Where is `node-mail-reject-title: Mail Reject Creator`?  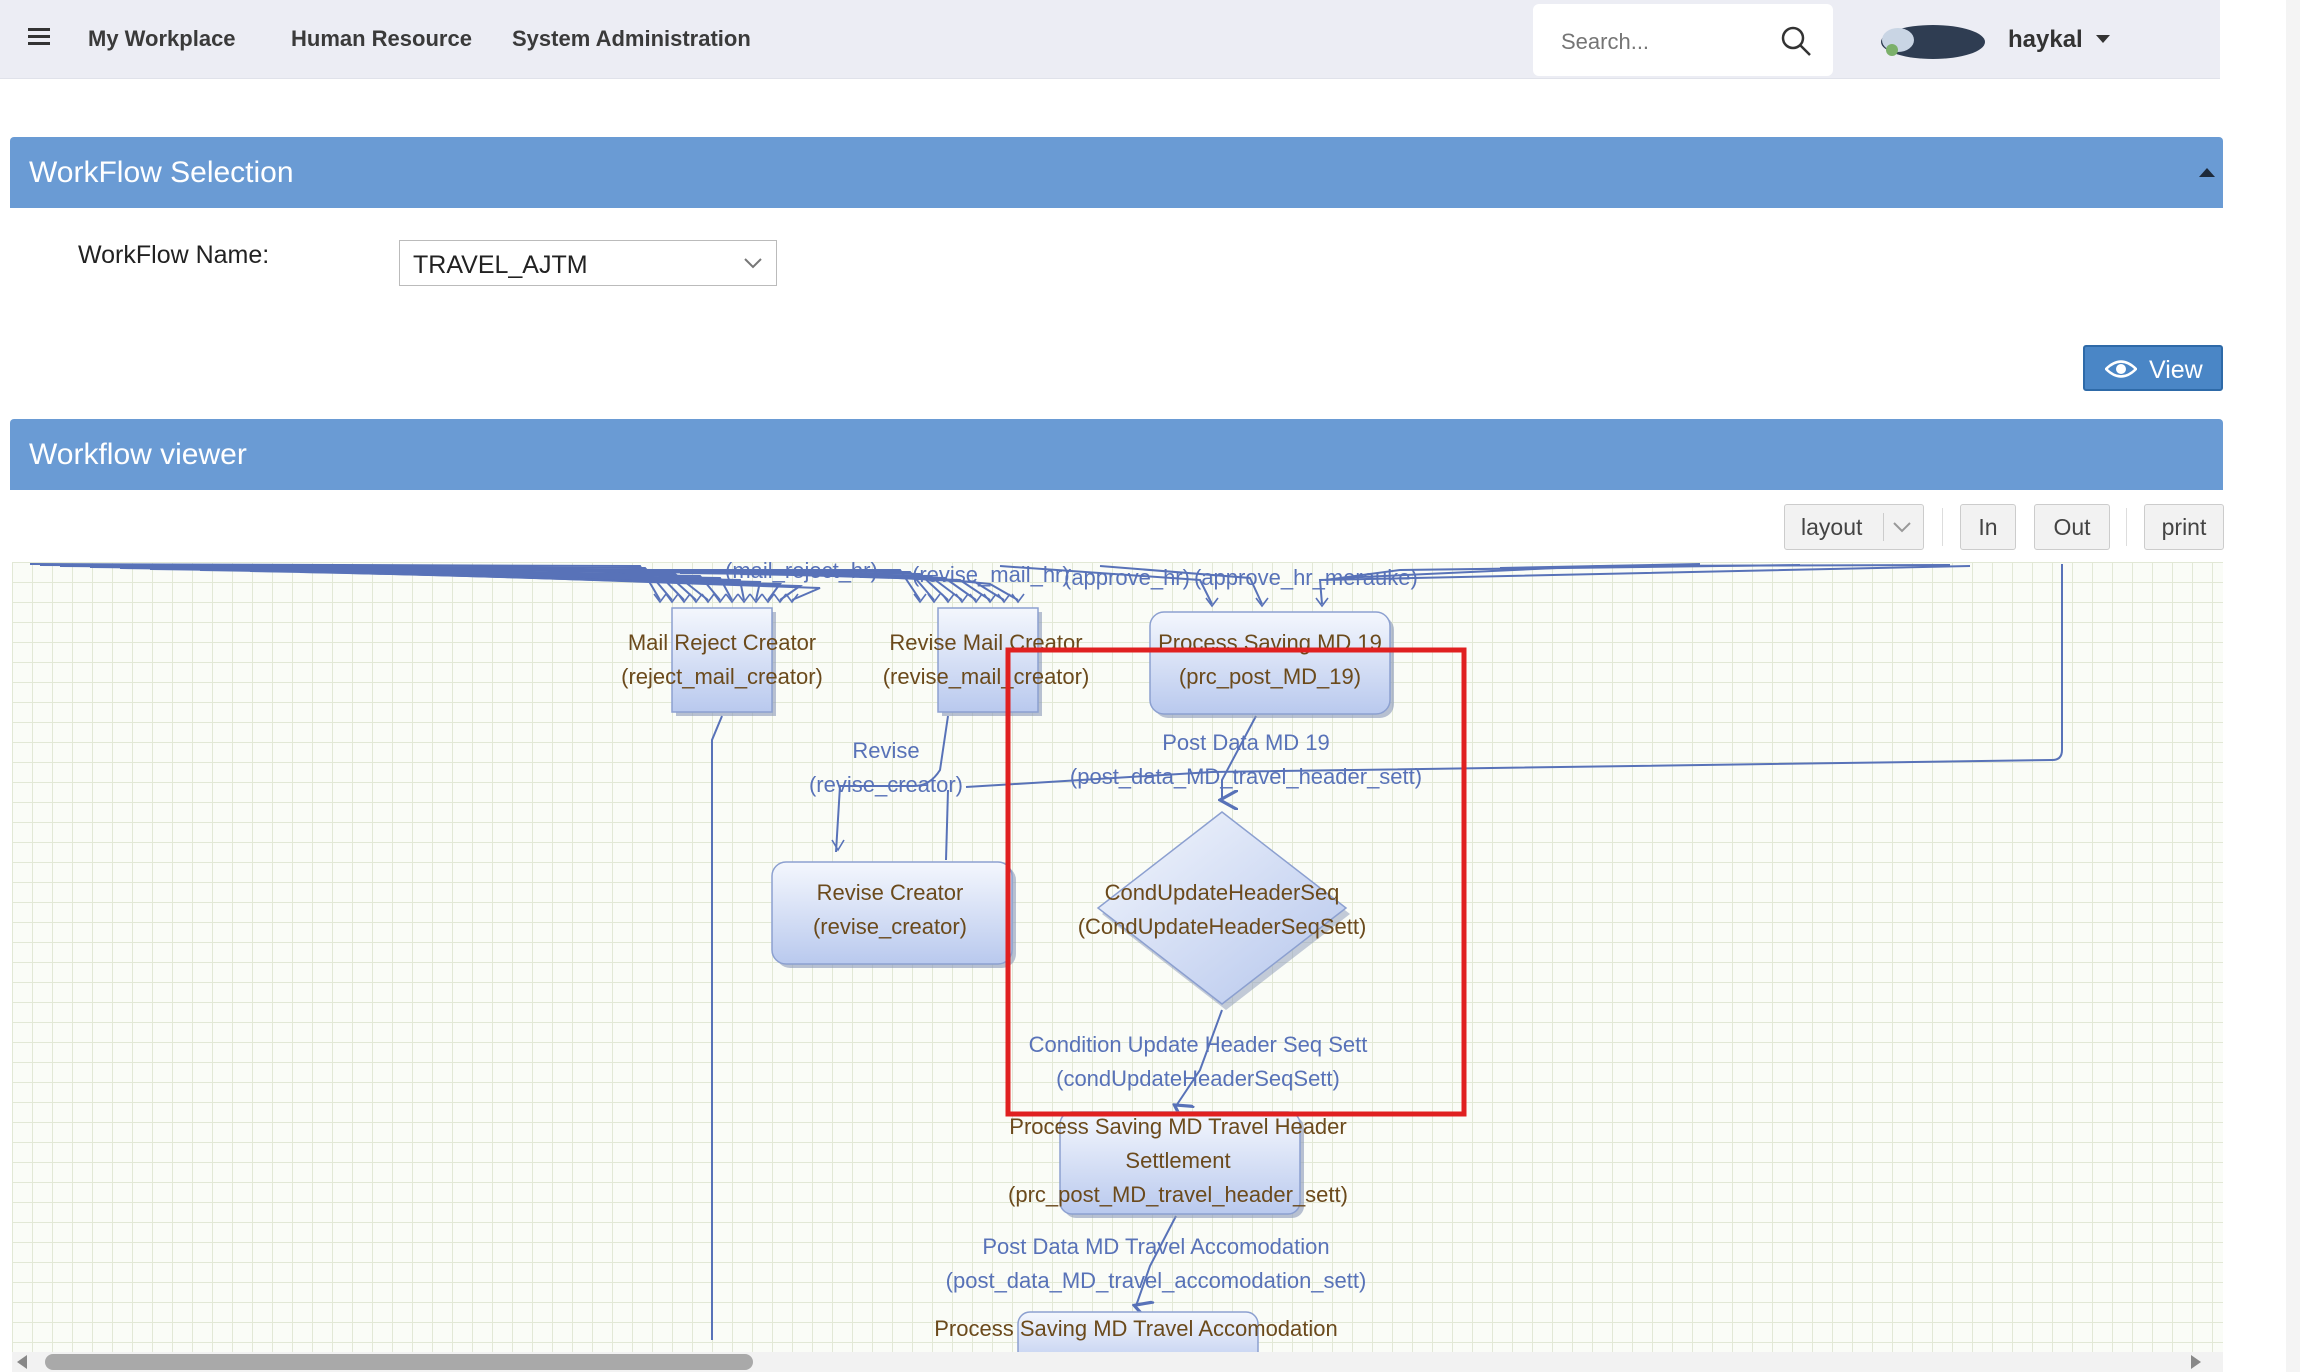 node-mail-reject-title: Mail Reject Creator is located at coordinates (722, 642).